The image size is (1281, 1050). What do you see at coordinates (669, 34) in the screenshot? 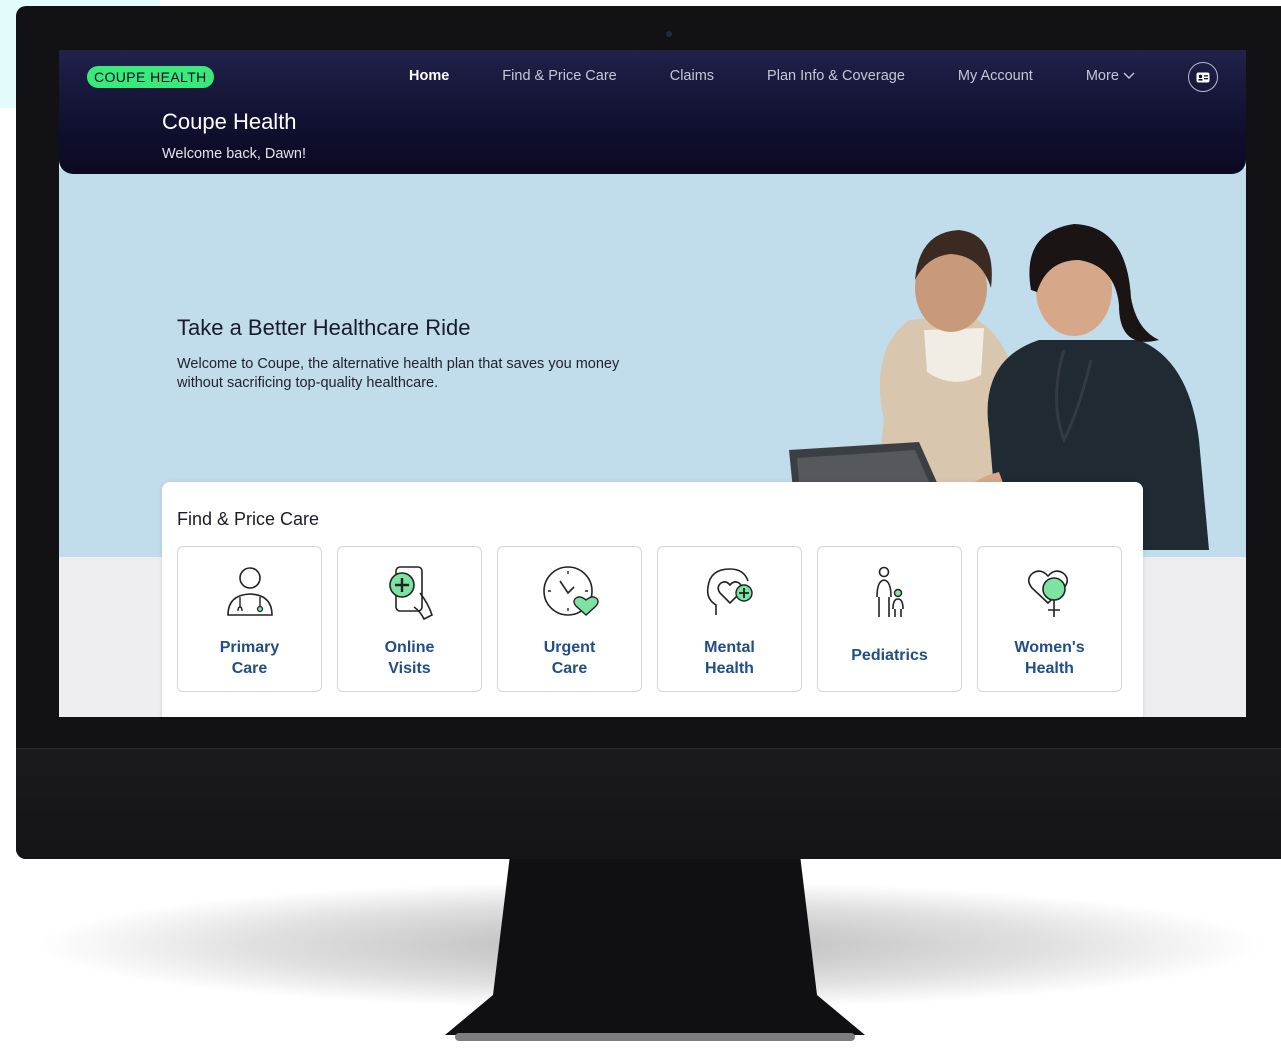
I see `camera-dot` at bounding box center [669, 34].